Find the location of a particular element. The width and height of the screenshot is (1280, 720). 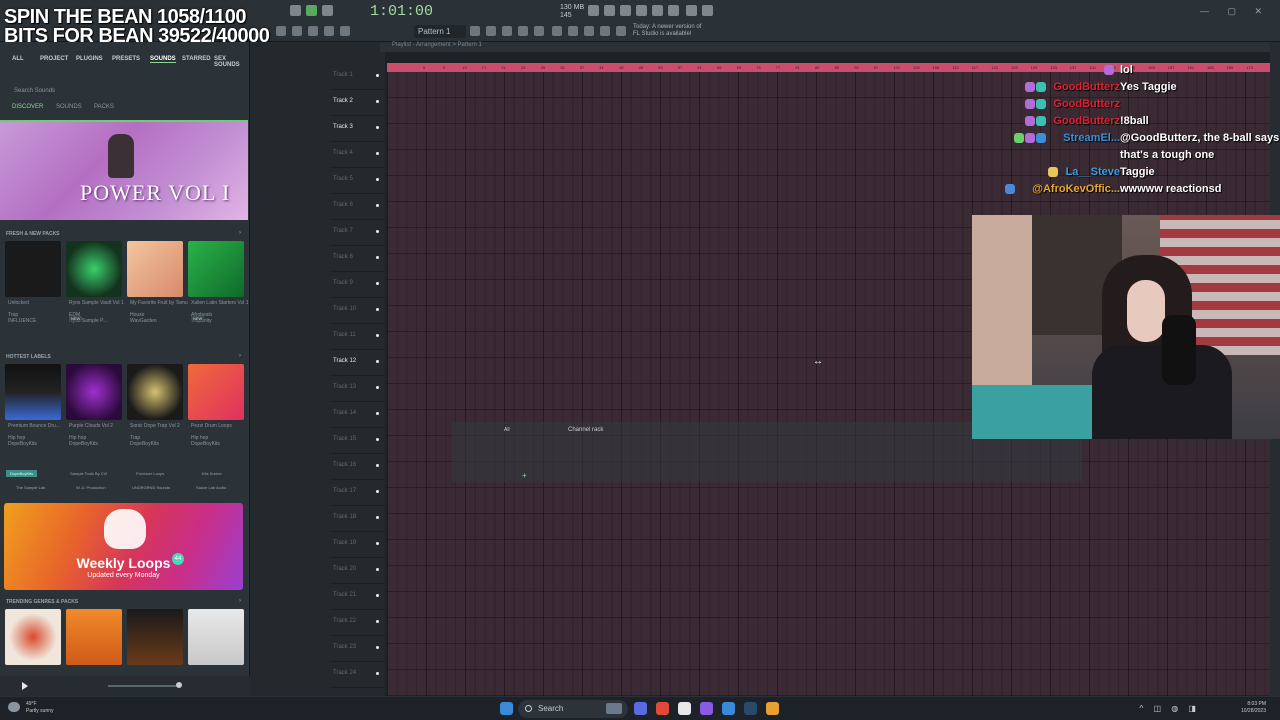

track-header: Track 2 is located at coordinates (357, 103).